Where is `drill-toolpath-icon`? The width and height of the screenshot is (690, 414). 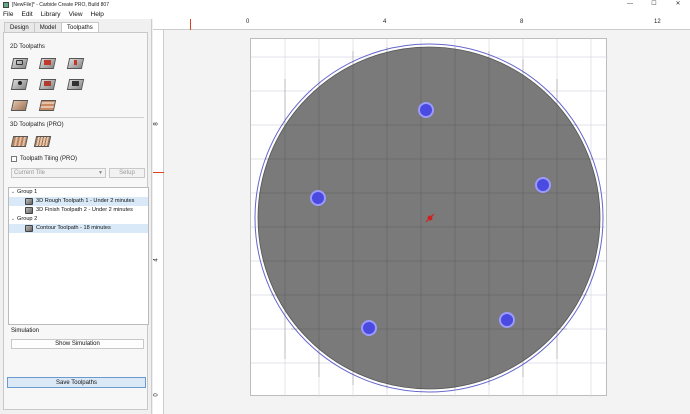
drill-toolpath-icon is located at coordinates (19, 83).